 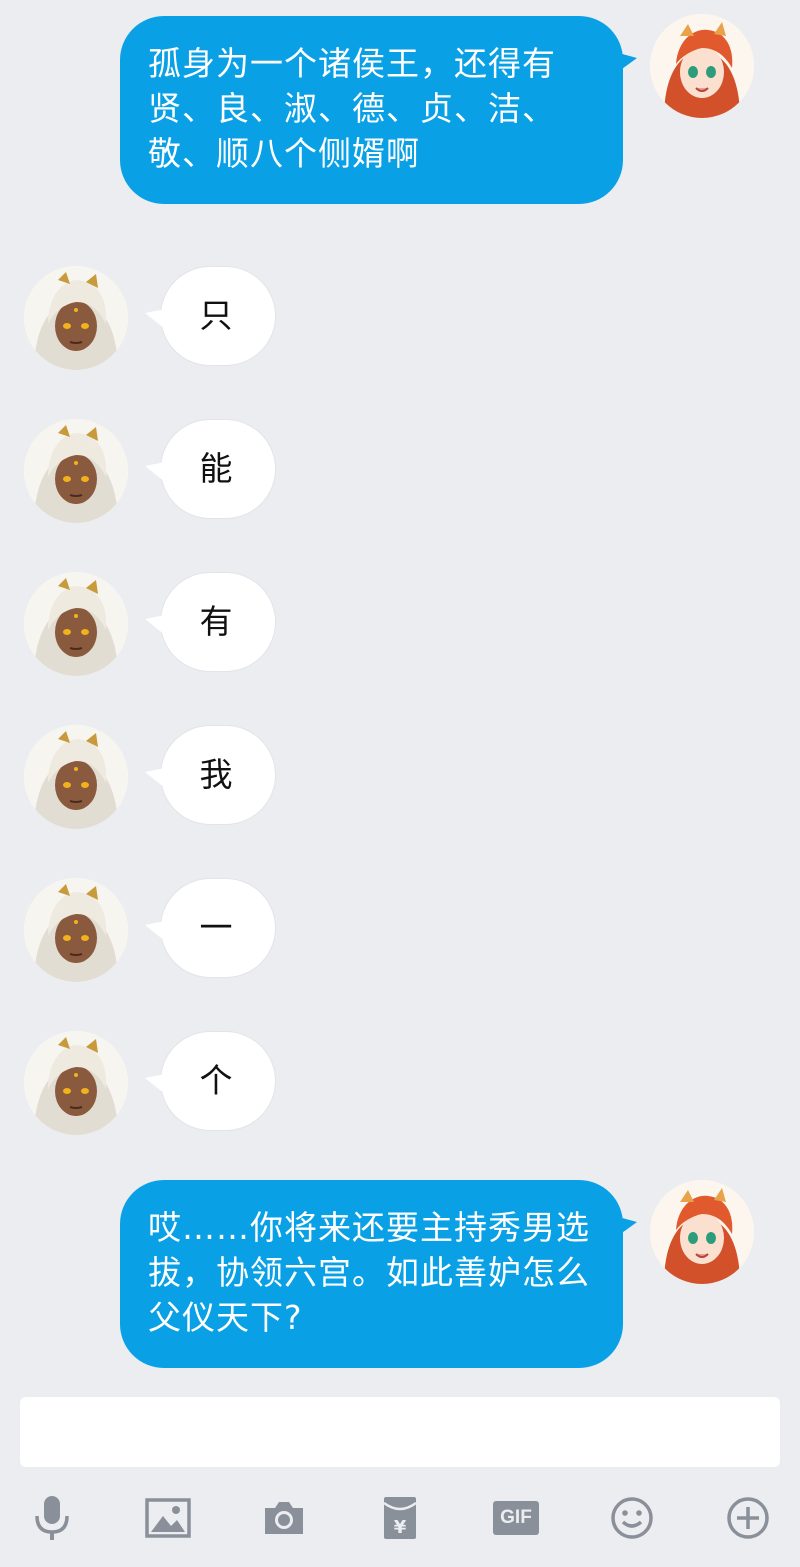 I want to click on incoming-message-bubble: 只, so click(x=210, y=316).